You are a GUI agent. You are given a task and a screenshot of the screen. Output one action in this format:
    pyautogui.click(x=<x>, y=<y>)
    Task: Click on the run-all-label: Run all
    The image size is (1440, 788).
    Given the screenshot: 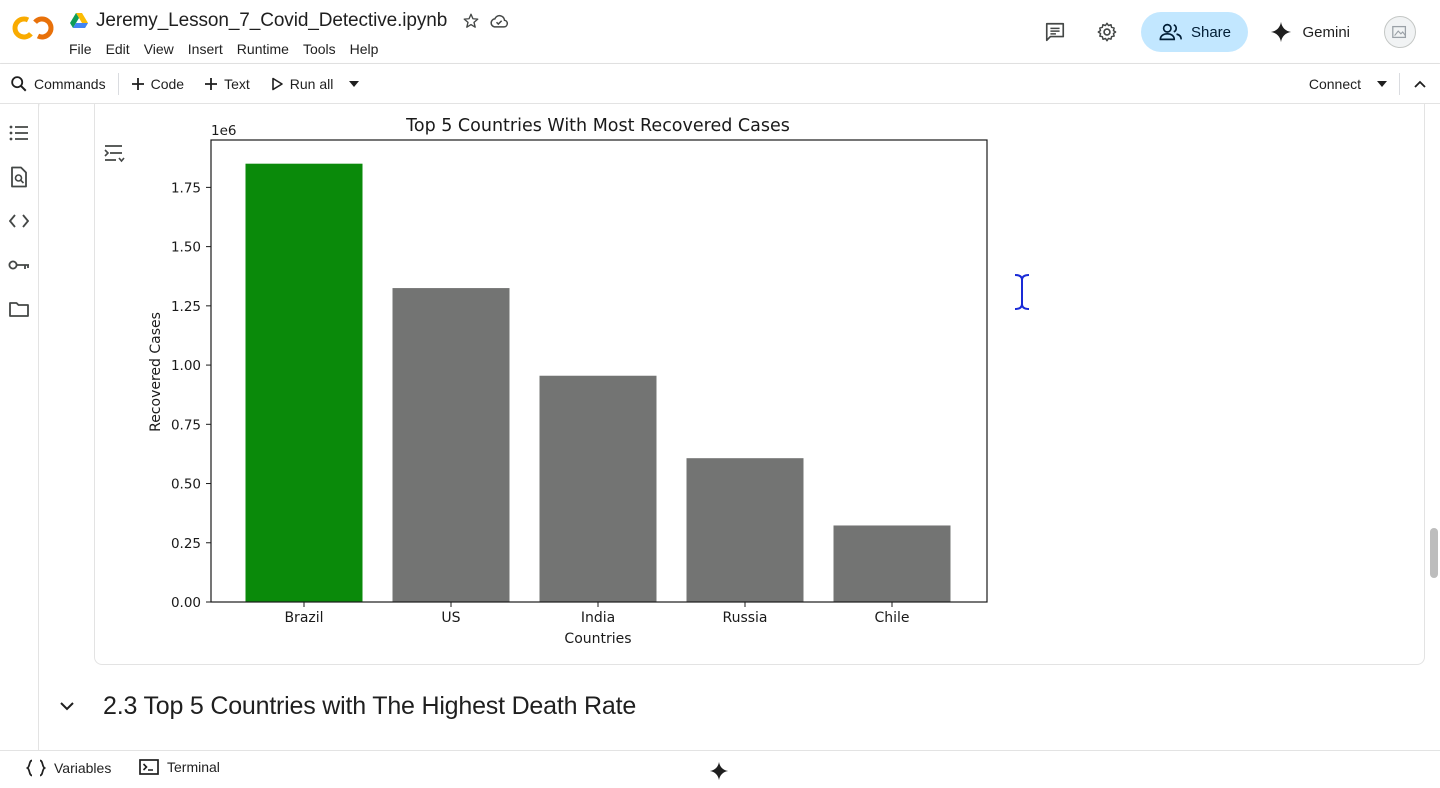 What is the action you would take?
    pyautogui.click(x=311, y=83)
    